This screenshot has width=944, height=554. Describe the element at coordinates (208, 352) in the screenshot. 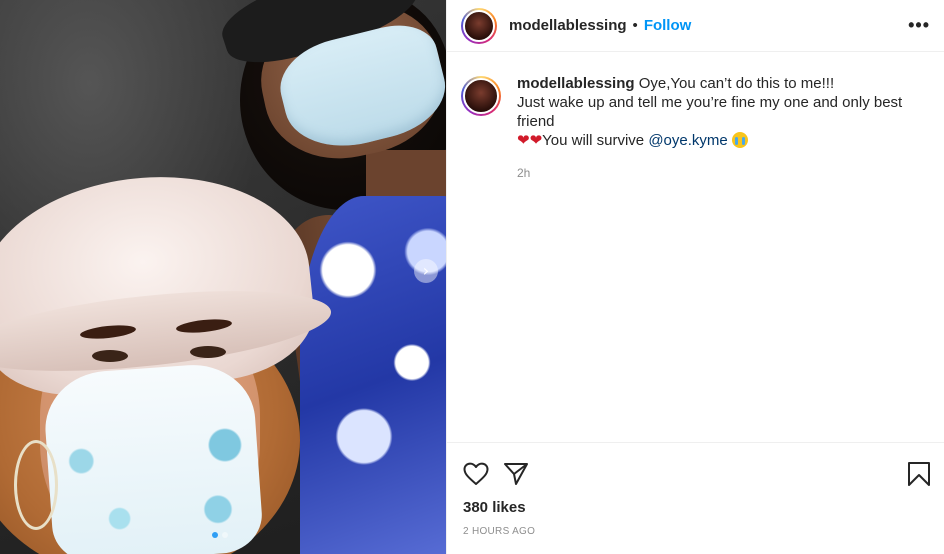

I see `photo-eye-right` at that location.